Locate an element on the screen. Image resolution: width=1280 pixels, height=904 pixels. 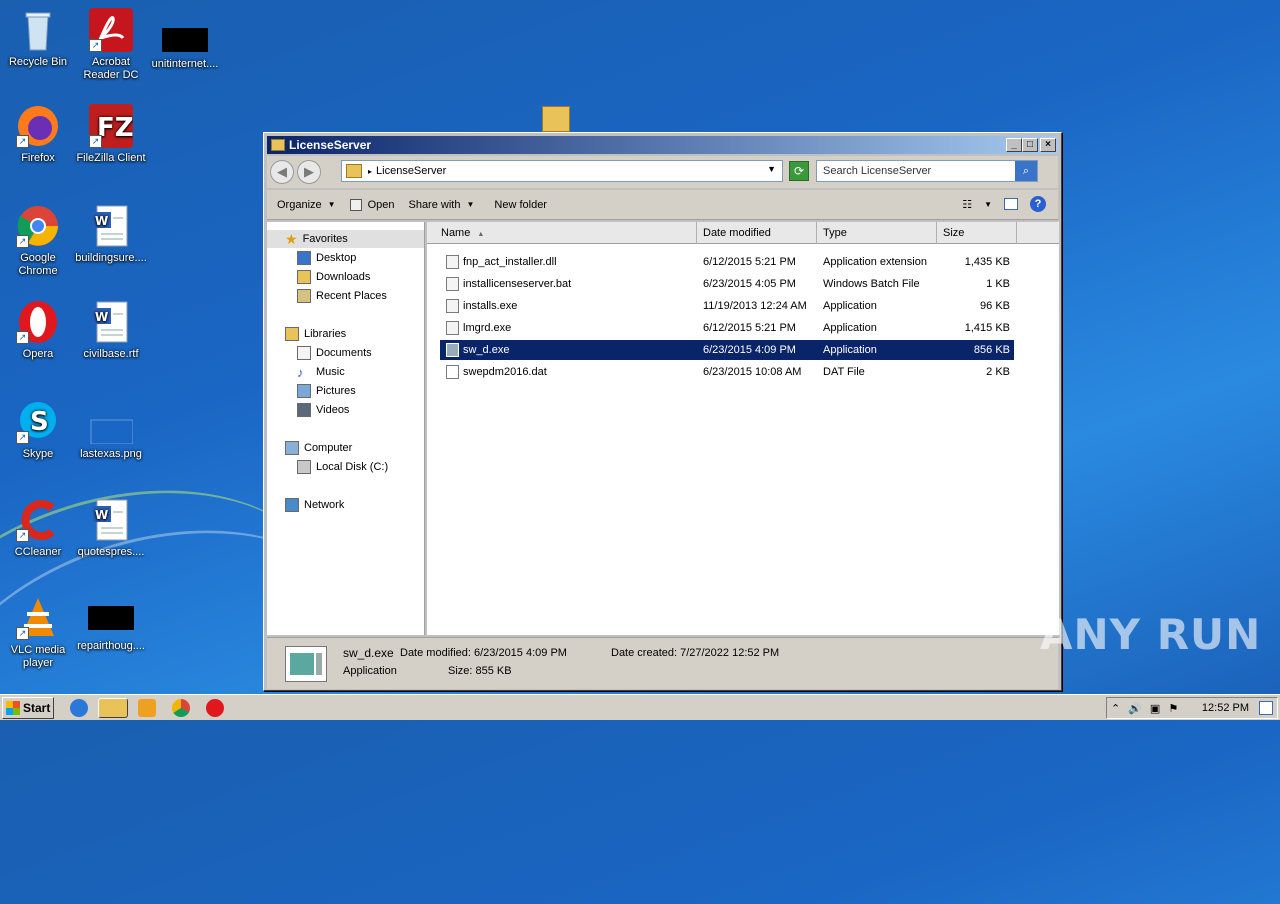
breadcrumb-chevron-icon: ▸ is located at coordinates (370, 171).